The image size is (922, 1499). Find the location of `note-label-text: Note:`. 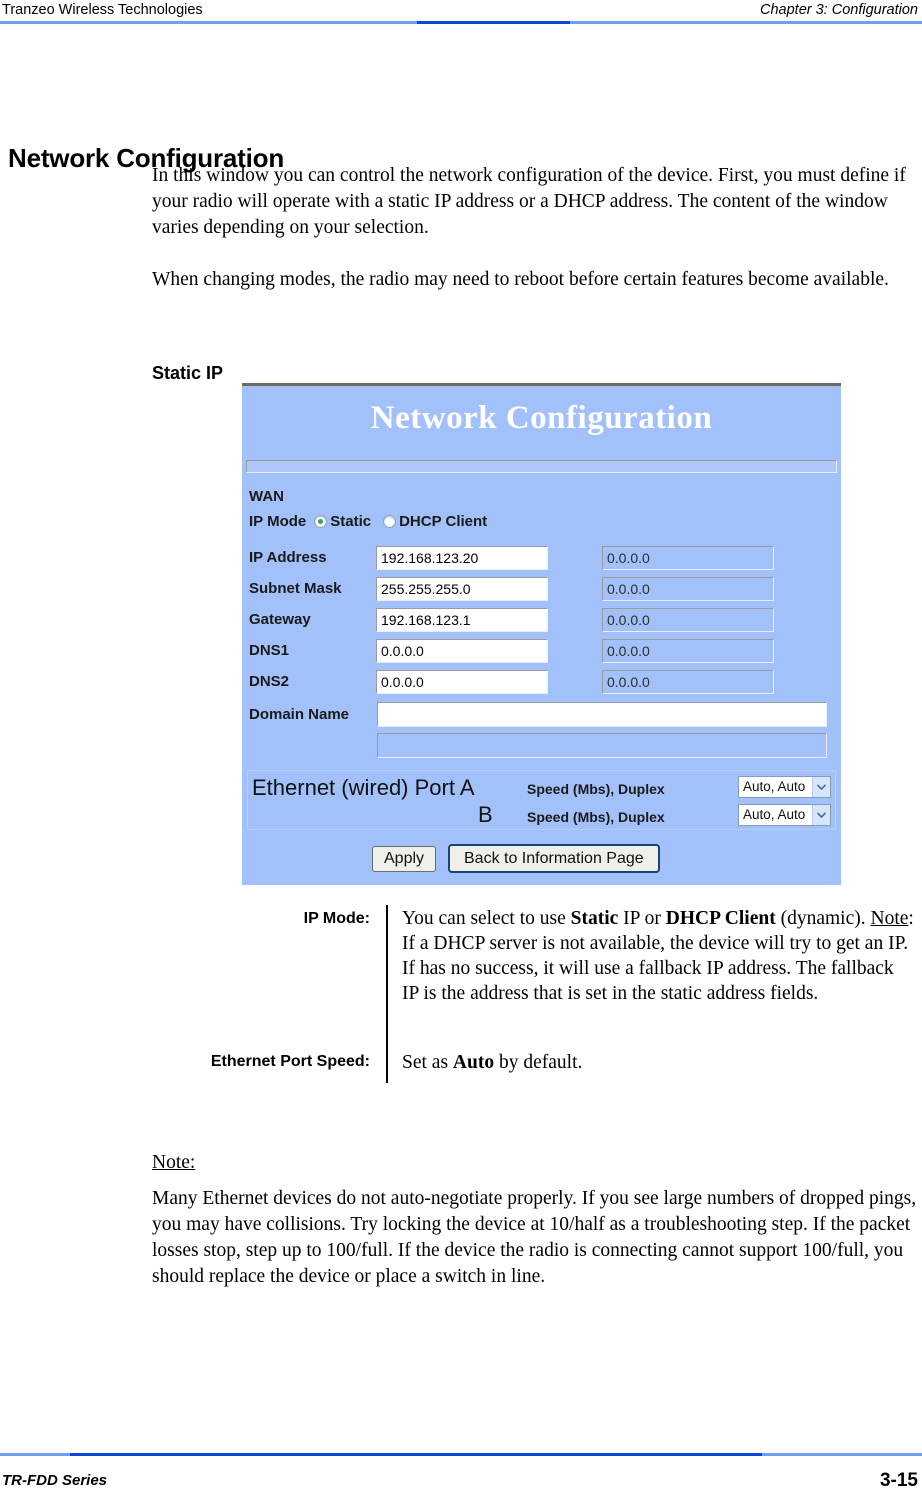

note-label-text: Note: is located at coordinates (174, 1162).